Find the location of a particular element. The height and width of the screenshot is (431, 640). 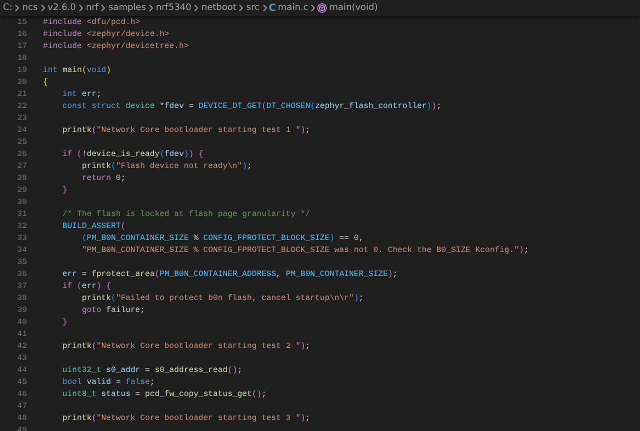

line-number: 18 is located at coordinates (21, 58).